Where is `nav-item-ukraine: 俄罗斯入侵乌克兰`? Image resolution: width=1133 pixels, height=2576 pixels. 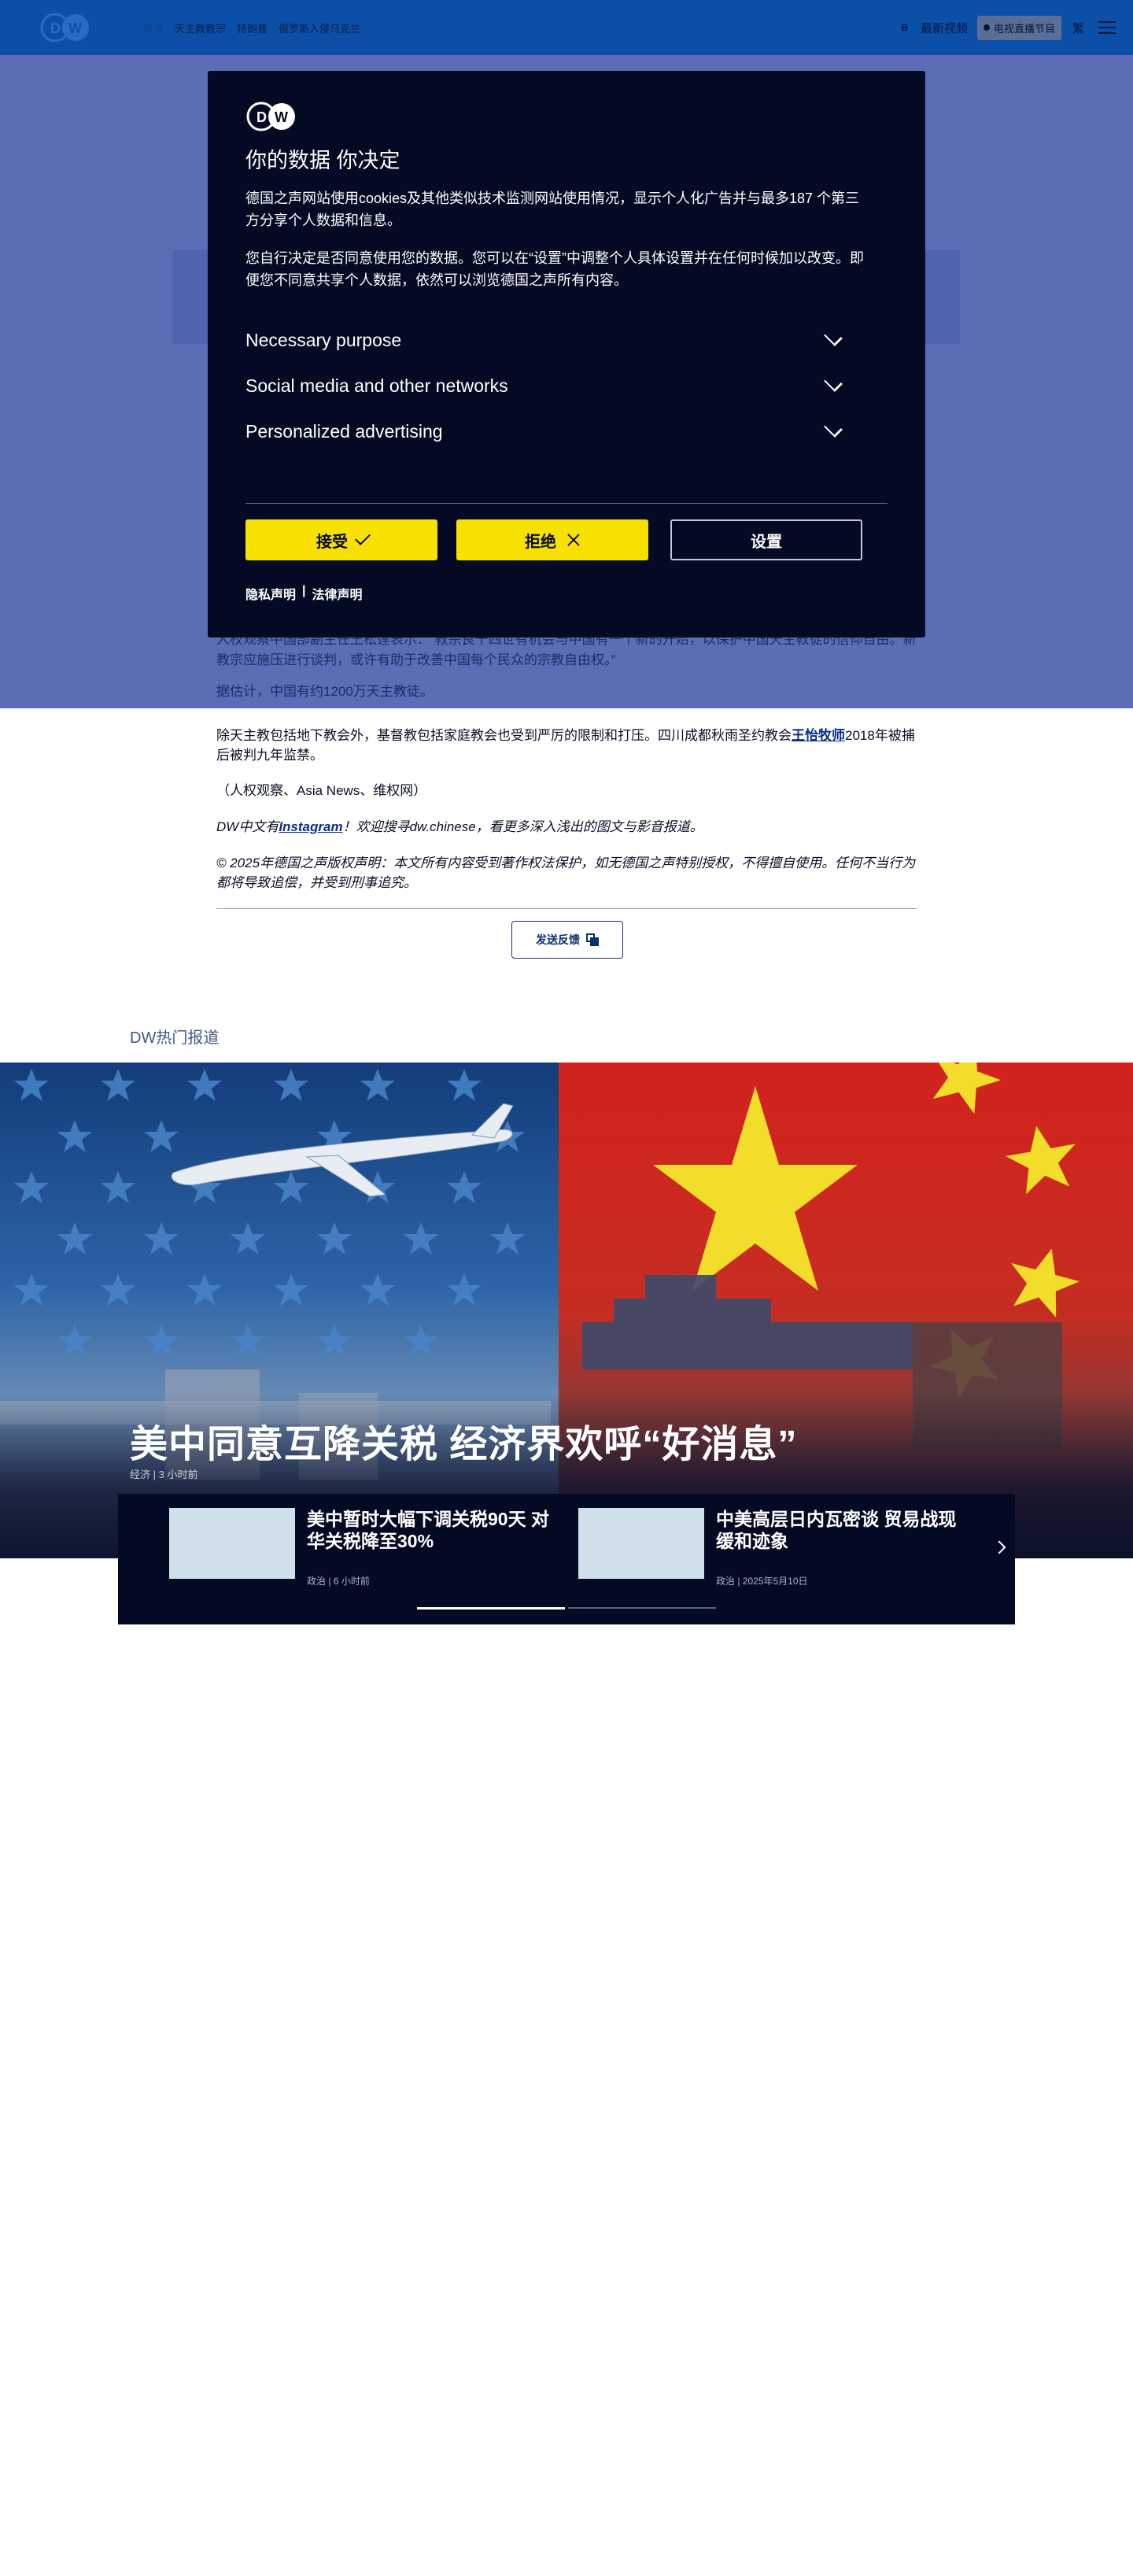 nav-item-ukraine: 俄罗斯入侵乌克兰 is located at coordinates (319, 27).